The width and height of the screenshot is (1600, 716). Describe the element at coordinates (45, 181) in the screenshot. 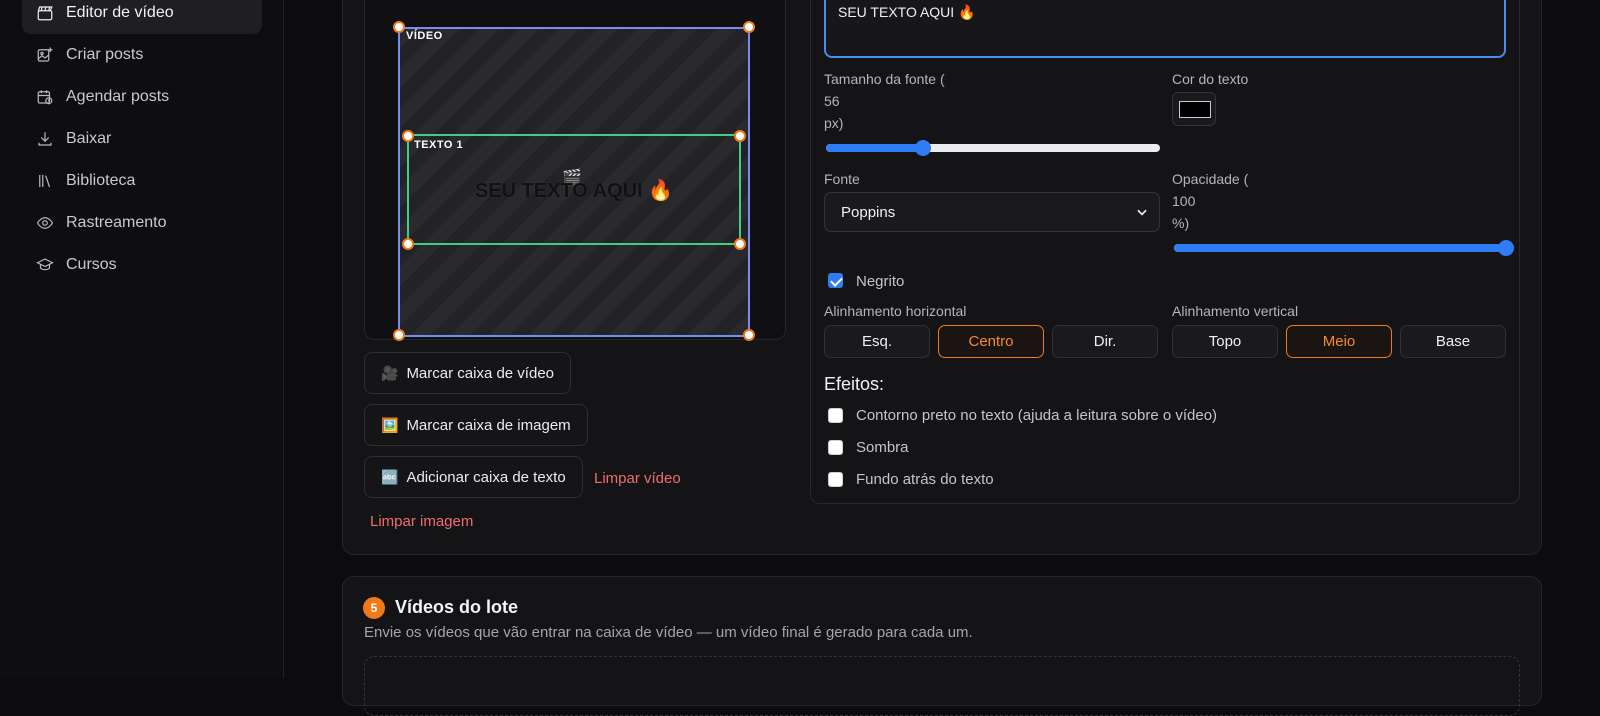

I see `library-icon` at that location.